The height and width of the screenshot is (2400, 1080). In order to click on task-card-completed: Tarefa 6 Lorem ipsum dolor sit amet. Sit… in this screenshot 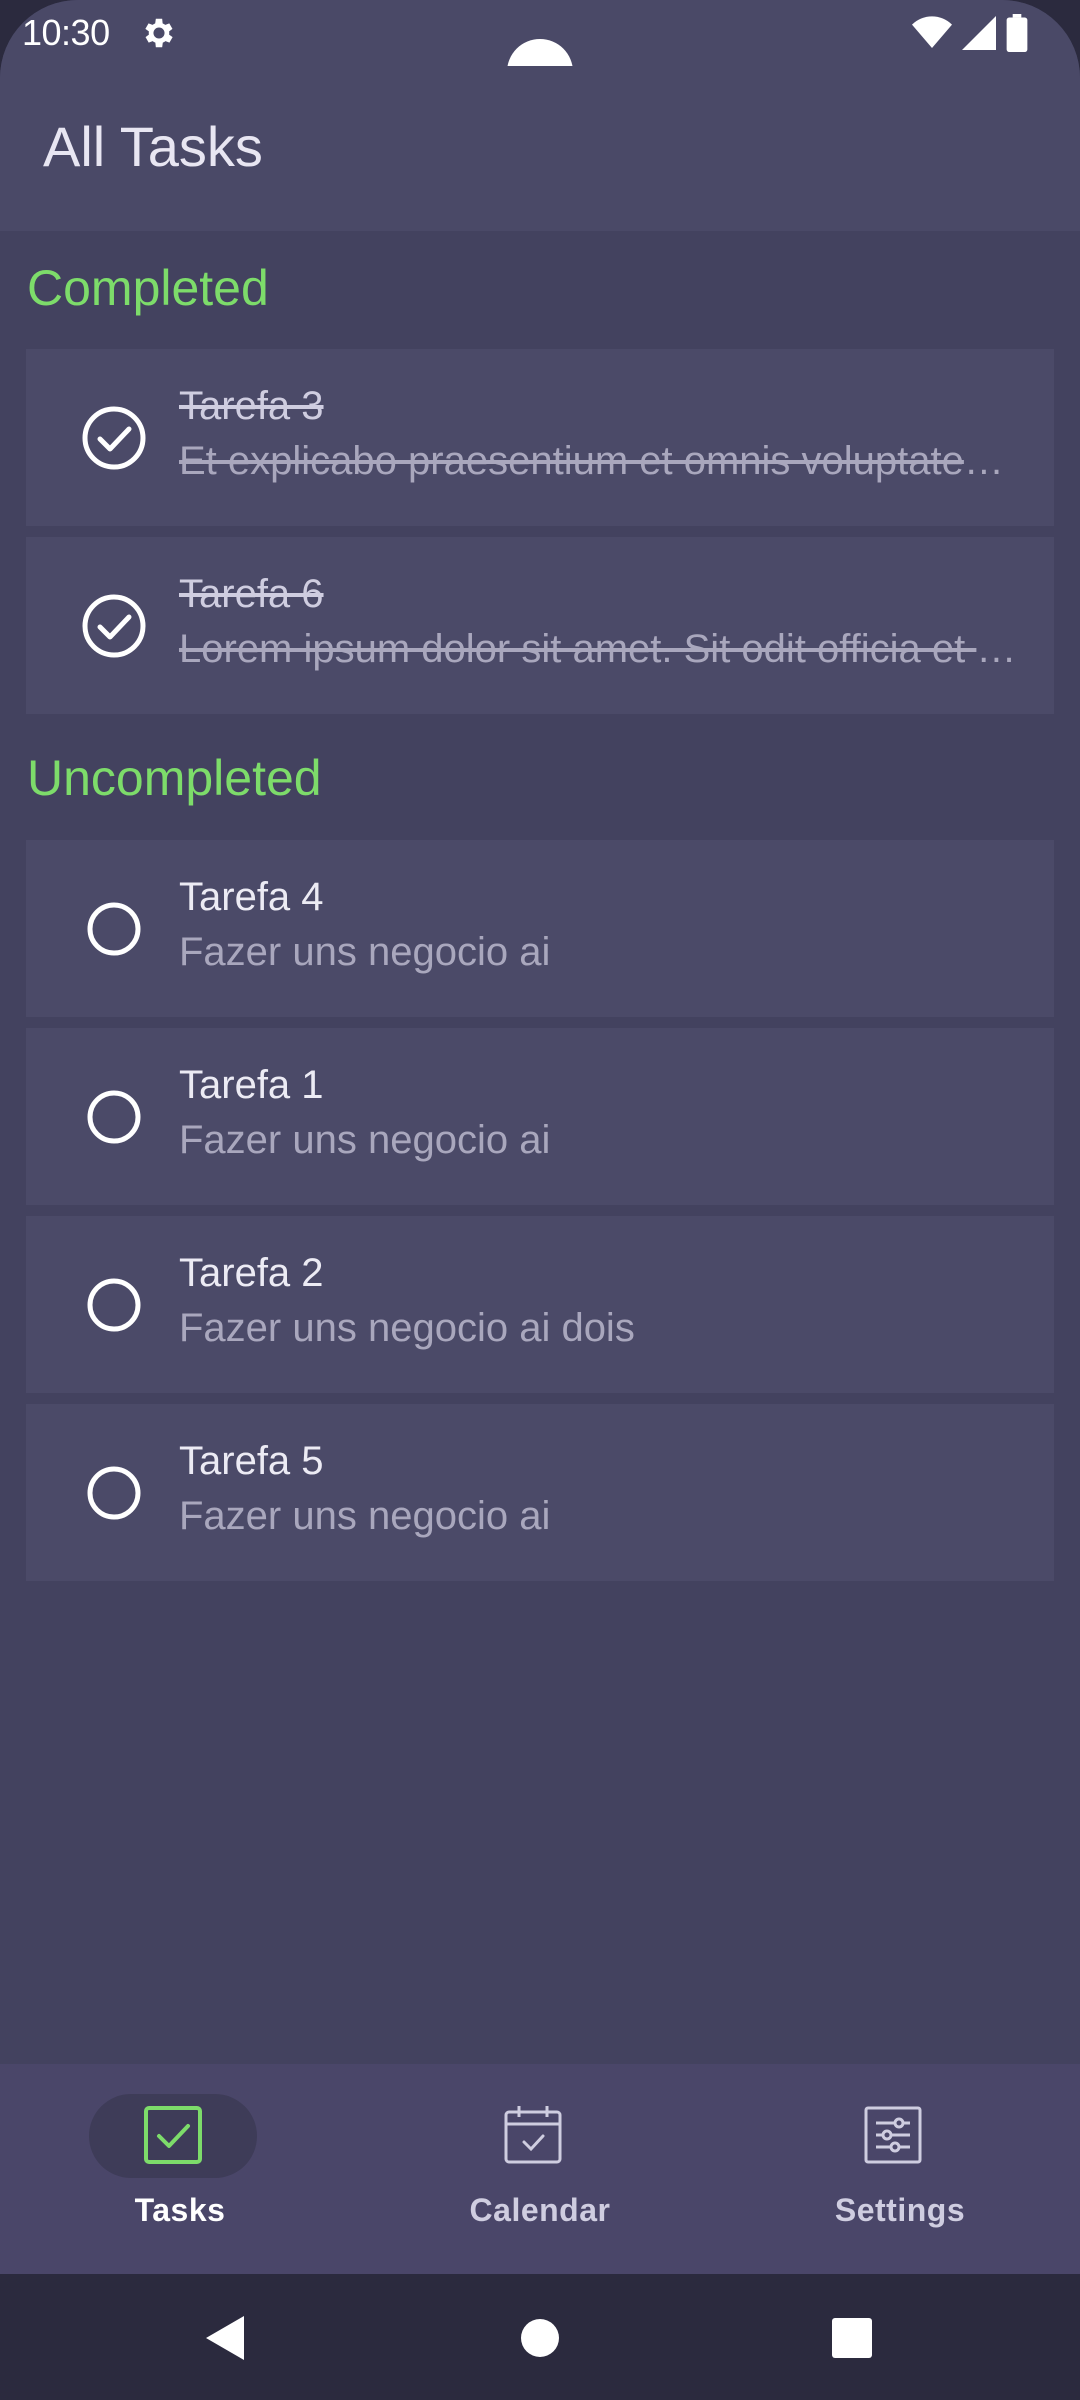, I will do `click(540, 625)`.